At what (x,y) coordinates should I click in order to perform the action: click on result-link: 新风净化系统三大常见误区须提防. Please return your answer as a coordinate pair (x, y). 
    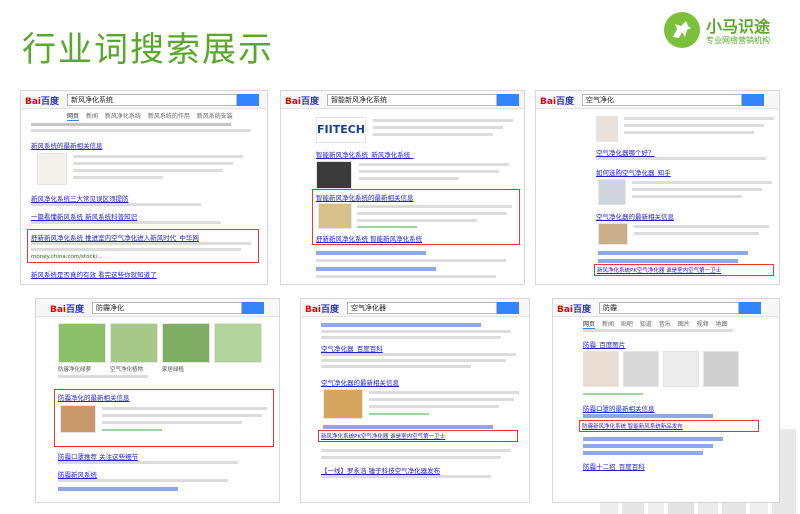
    Looking at the image, I should click on (121, 198).